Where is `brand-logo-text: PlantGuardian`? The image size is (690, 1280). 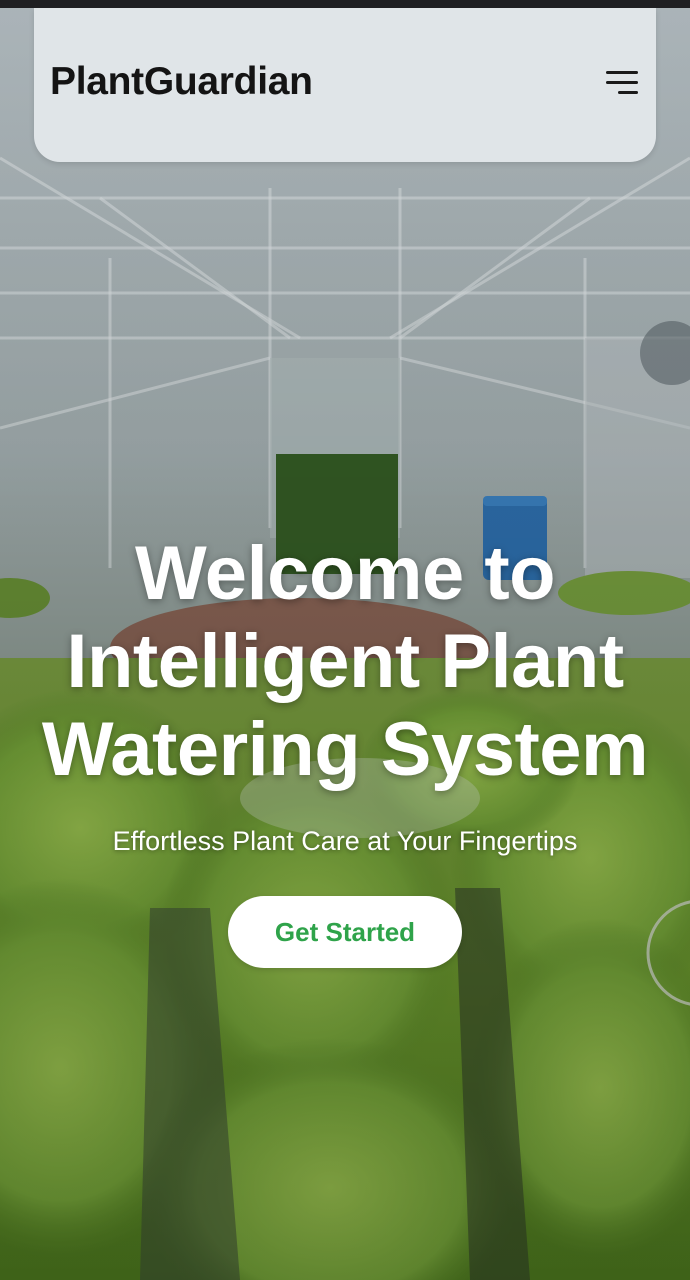 brand-logo-text: PlantGuardian is located at coordinates (181, 82).